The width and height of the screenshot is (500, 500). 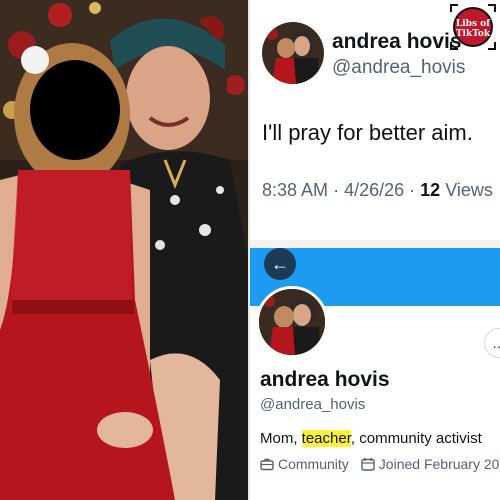 I want to click on views-label: Views, so click(x=469, y=190).